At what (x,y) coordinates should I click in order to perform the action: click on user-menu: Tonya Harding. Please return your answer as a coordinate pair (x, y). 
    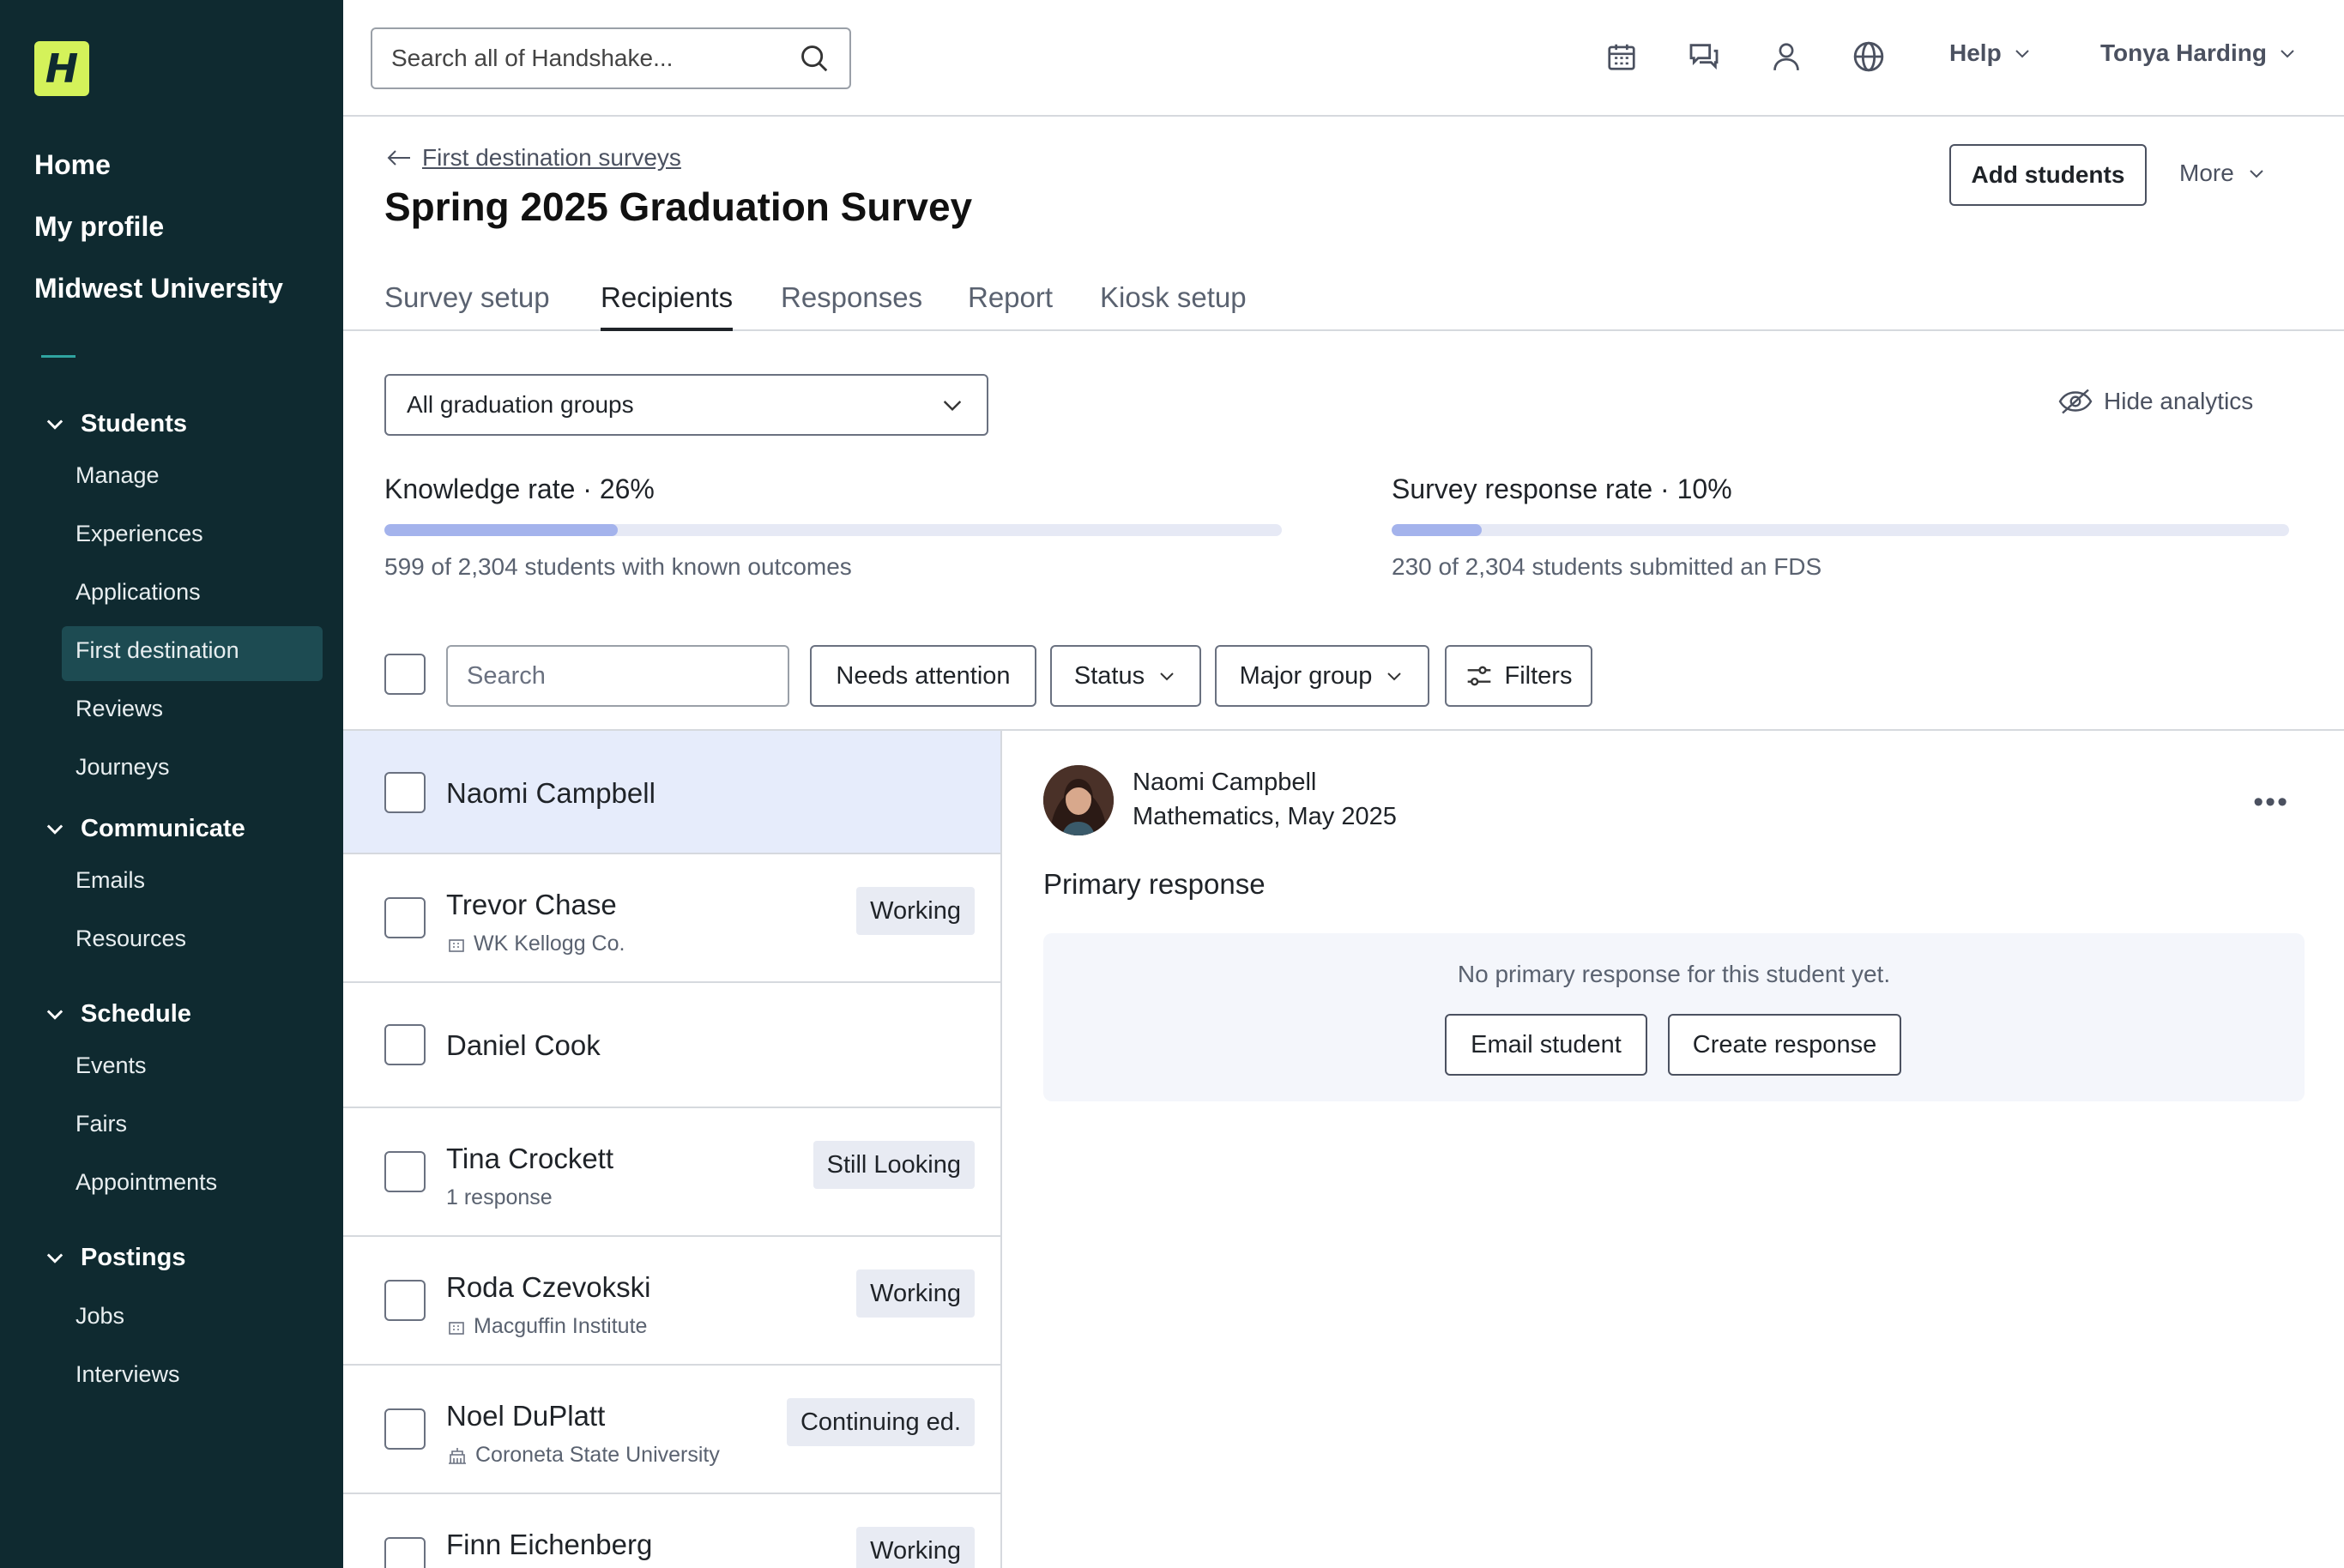
    Looking at the image, I should click on (2199, 53).